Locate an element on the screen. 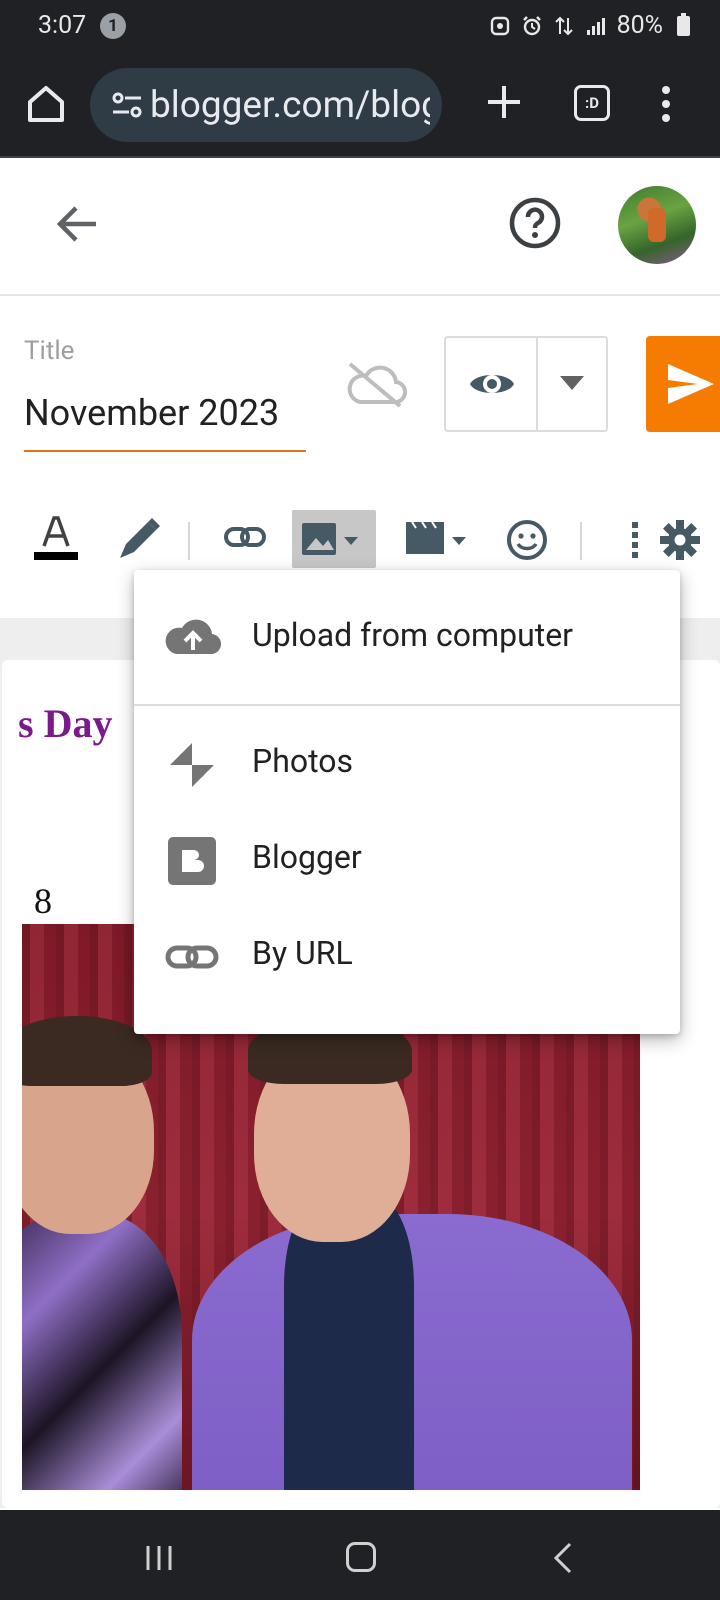  battery-percent: 80% is located at coordinates (639, 25).